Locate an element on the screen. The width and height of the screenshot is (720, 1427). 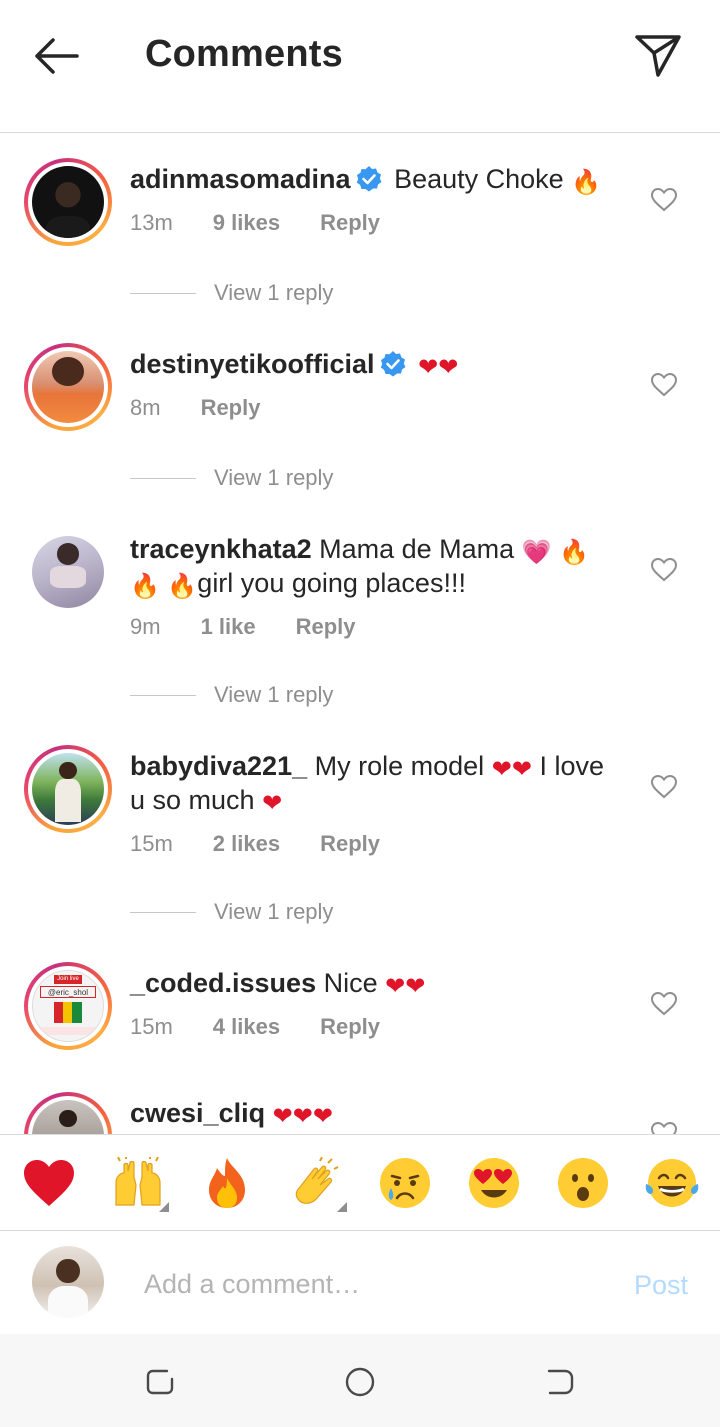
emoji-heart-button is located at coordinates (49, 1183).